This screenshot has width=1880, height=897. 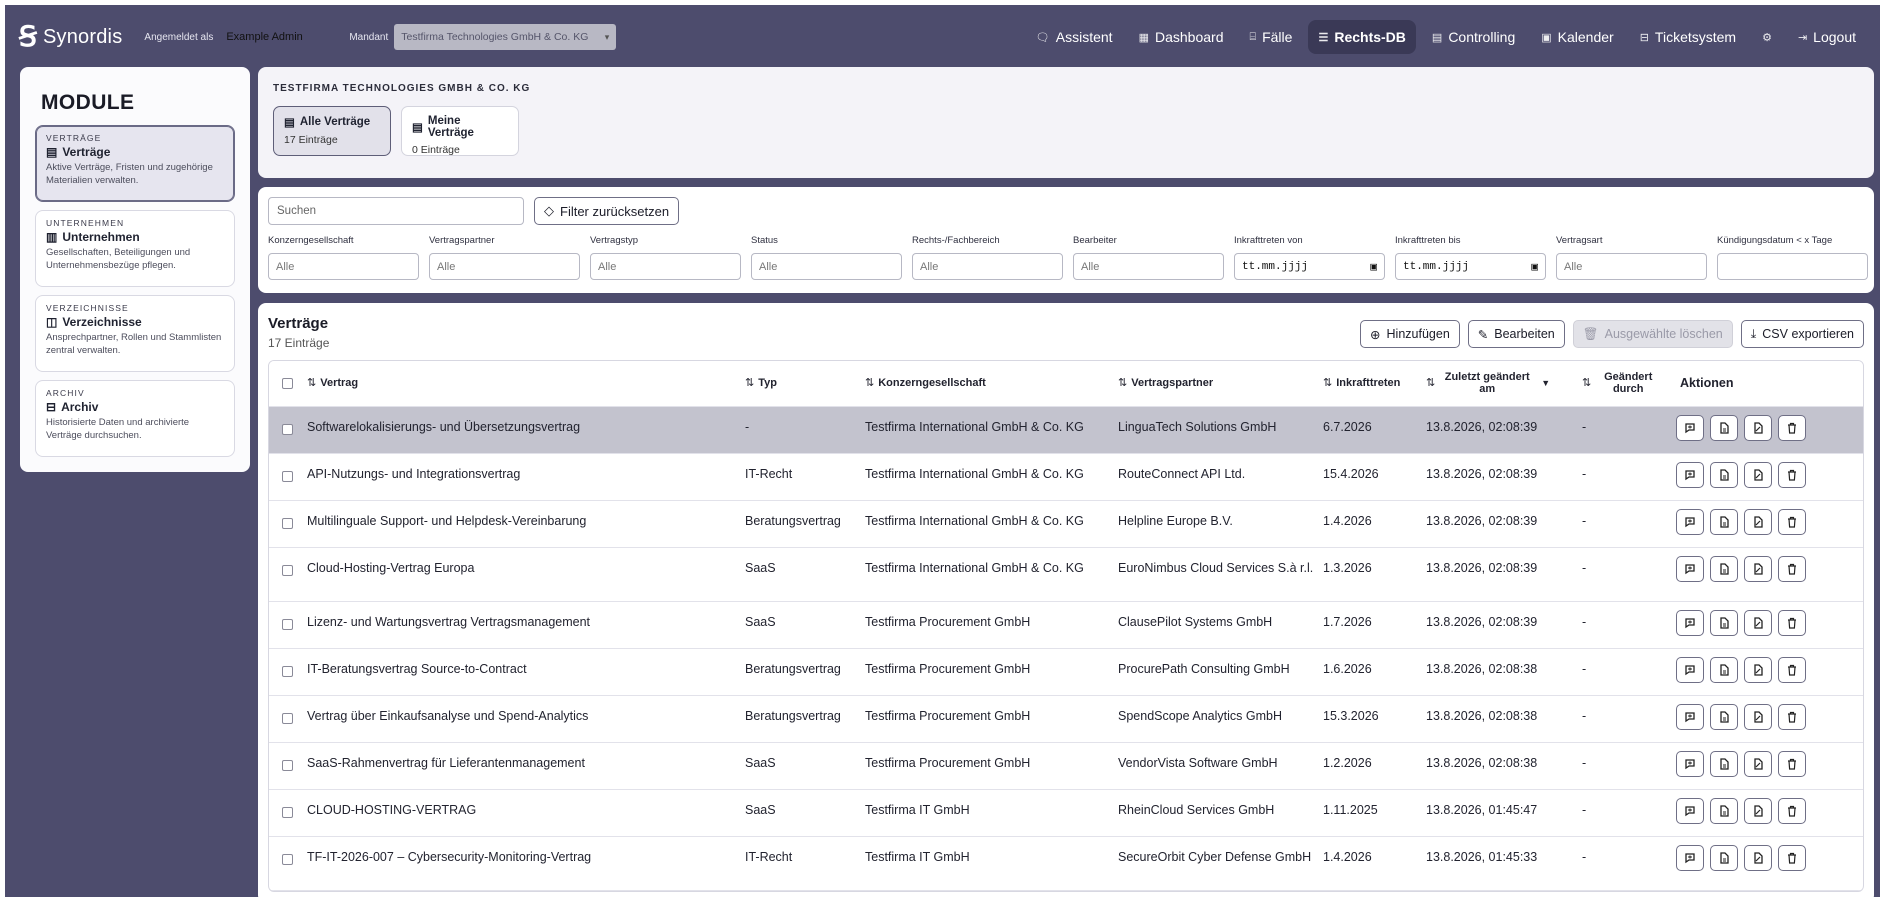 I want to click on delete-selected-button: 🗑 Ausgewählte löschen, so click(x=1652, y=334).